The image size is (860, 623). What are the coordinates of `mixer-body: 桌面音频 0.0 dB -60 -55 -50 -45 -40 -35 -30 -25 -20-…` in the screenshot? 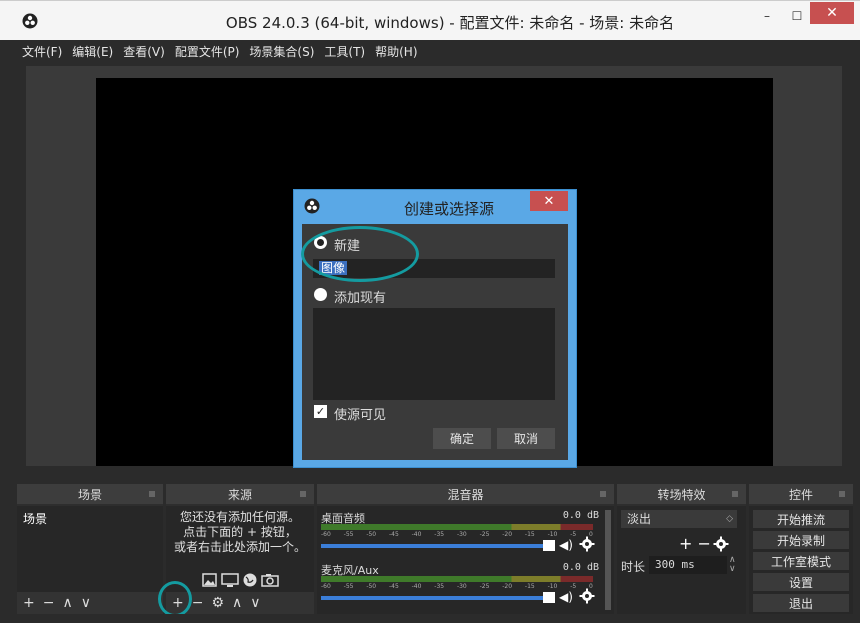 It's located at (465, 560).